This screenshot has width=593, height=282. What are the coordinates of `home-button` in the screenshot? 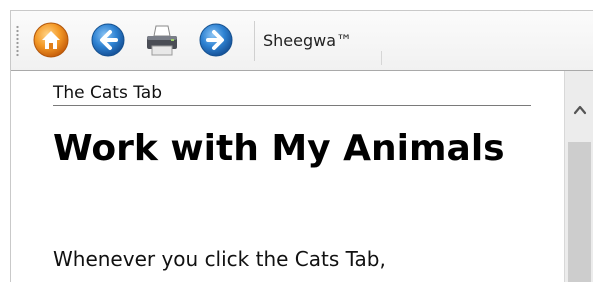 It's located at (51, 40).